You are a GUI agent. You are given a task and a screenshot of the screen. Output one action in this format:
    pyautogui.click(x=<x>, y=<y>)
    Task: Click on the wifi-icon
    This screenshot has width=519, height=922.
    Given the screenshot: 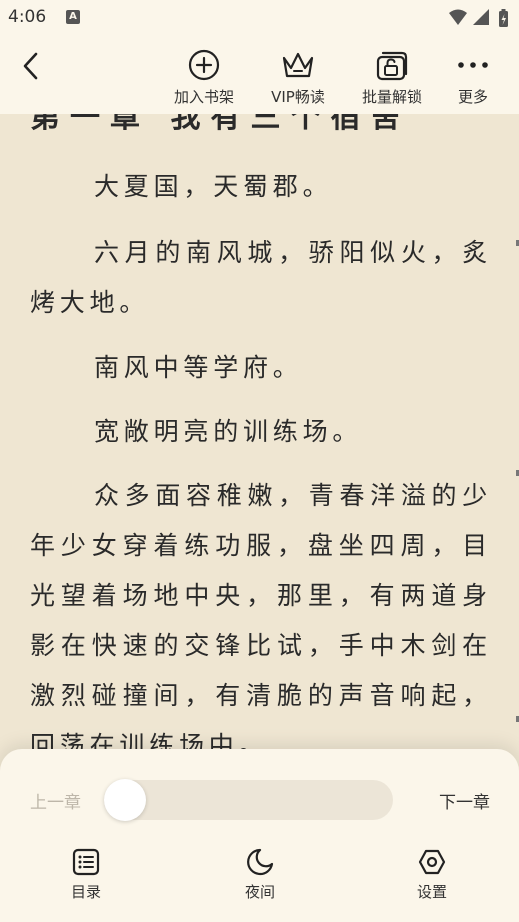 What is the action you would take?
    pyautogui.click(x=458, y=17)
    